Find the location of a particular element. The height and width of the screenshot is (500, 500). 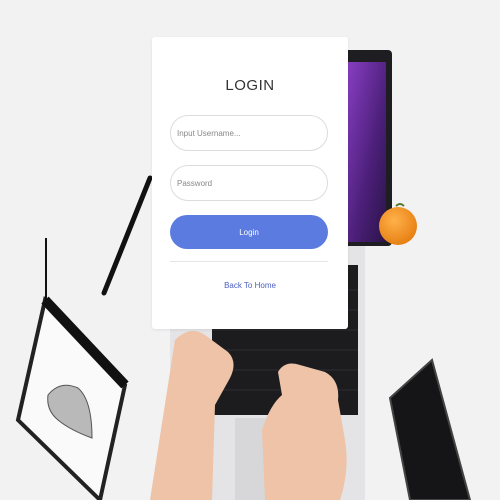

login-button: Login is located at coordinates (249, 232).